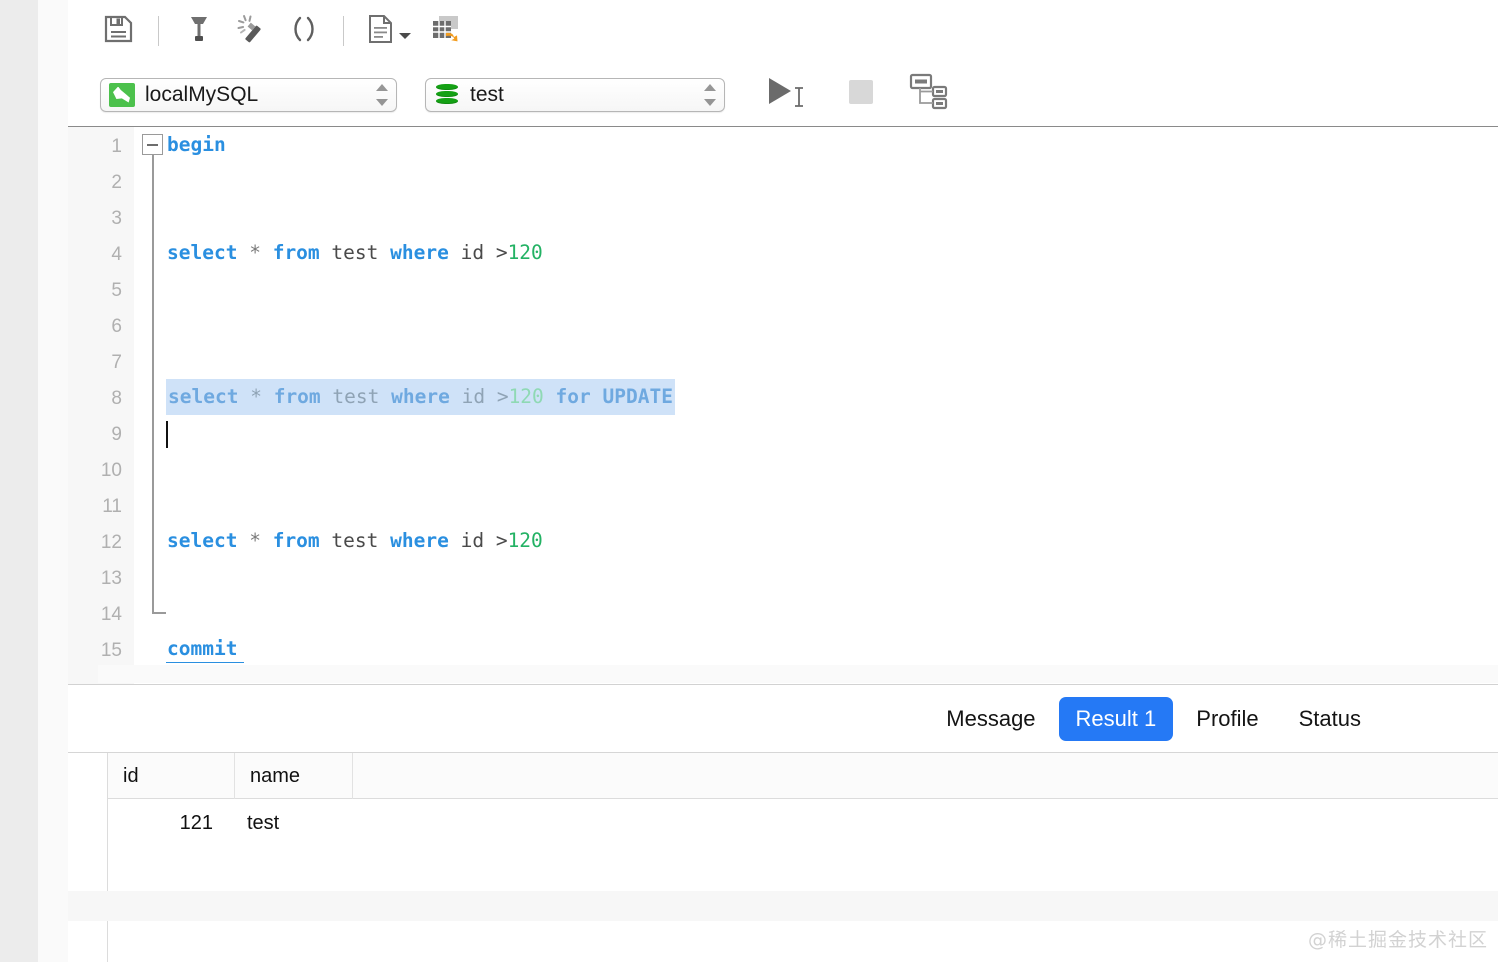 The image size is (1498, 962). I want to click on connection-dropdown: localMySQL, so click(248, 94).